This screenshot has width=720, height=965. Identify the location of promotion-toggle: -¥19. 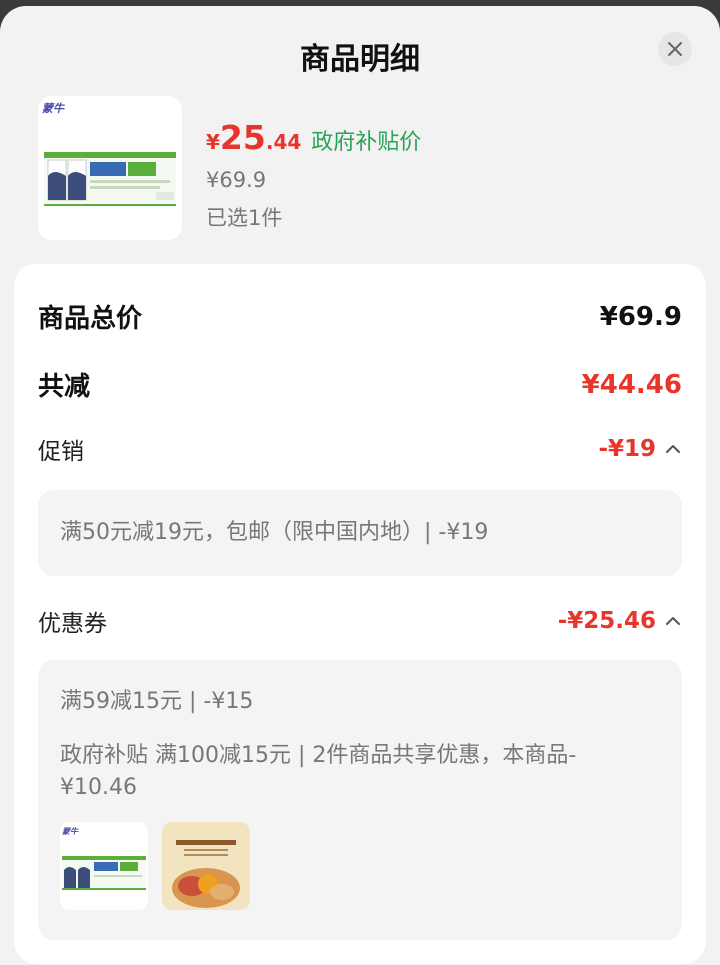
(640, 449).